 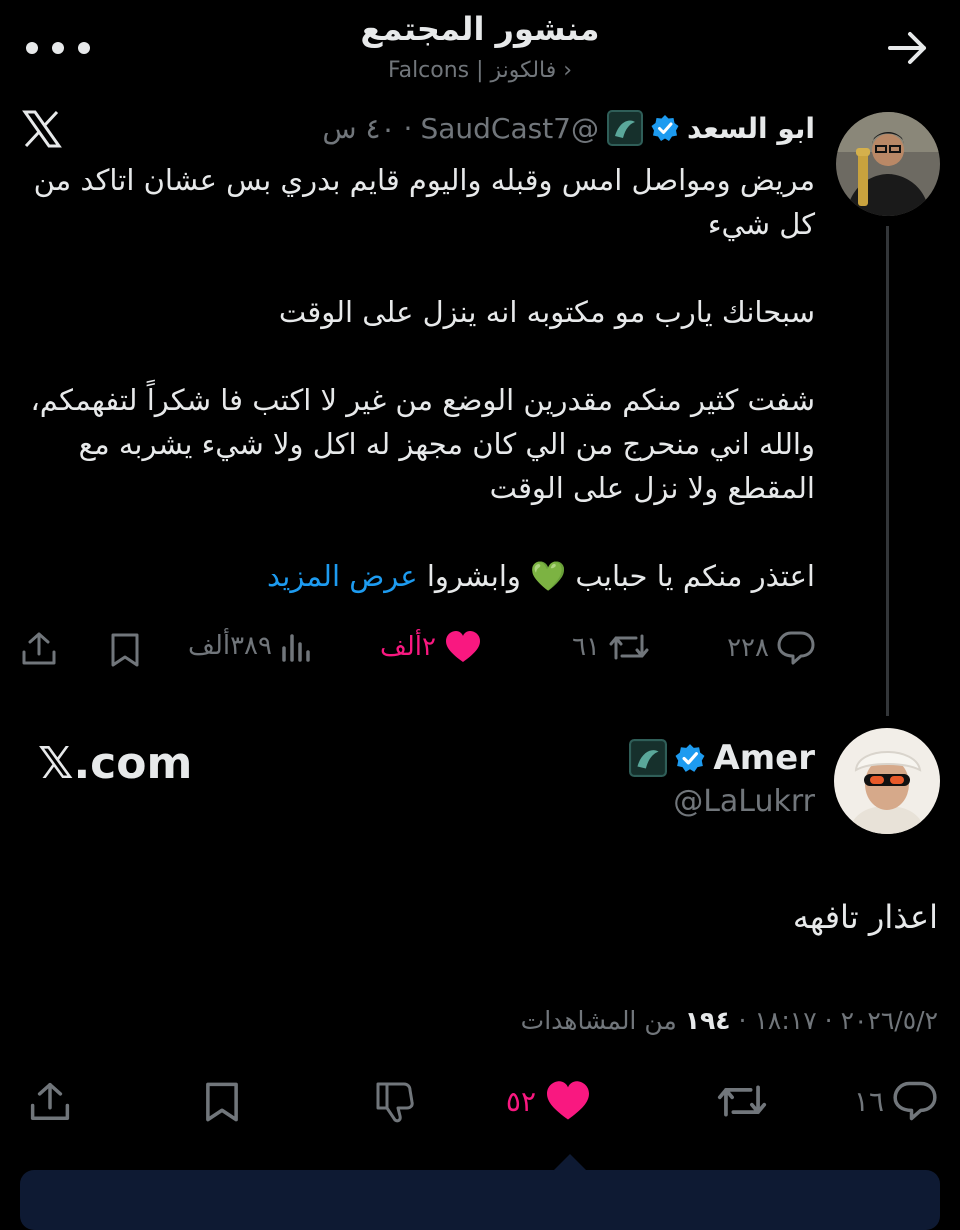 What do you see at coordinates (395, 1102) in the screenshot?
I see `dislike-icon` at bounding box center [395, 1102].